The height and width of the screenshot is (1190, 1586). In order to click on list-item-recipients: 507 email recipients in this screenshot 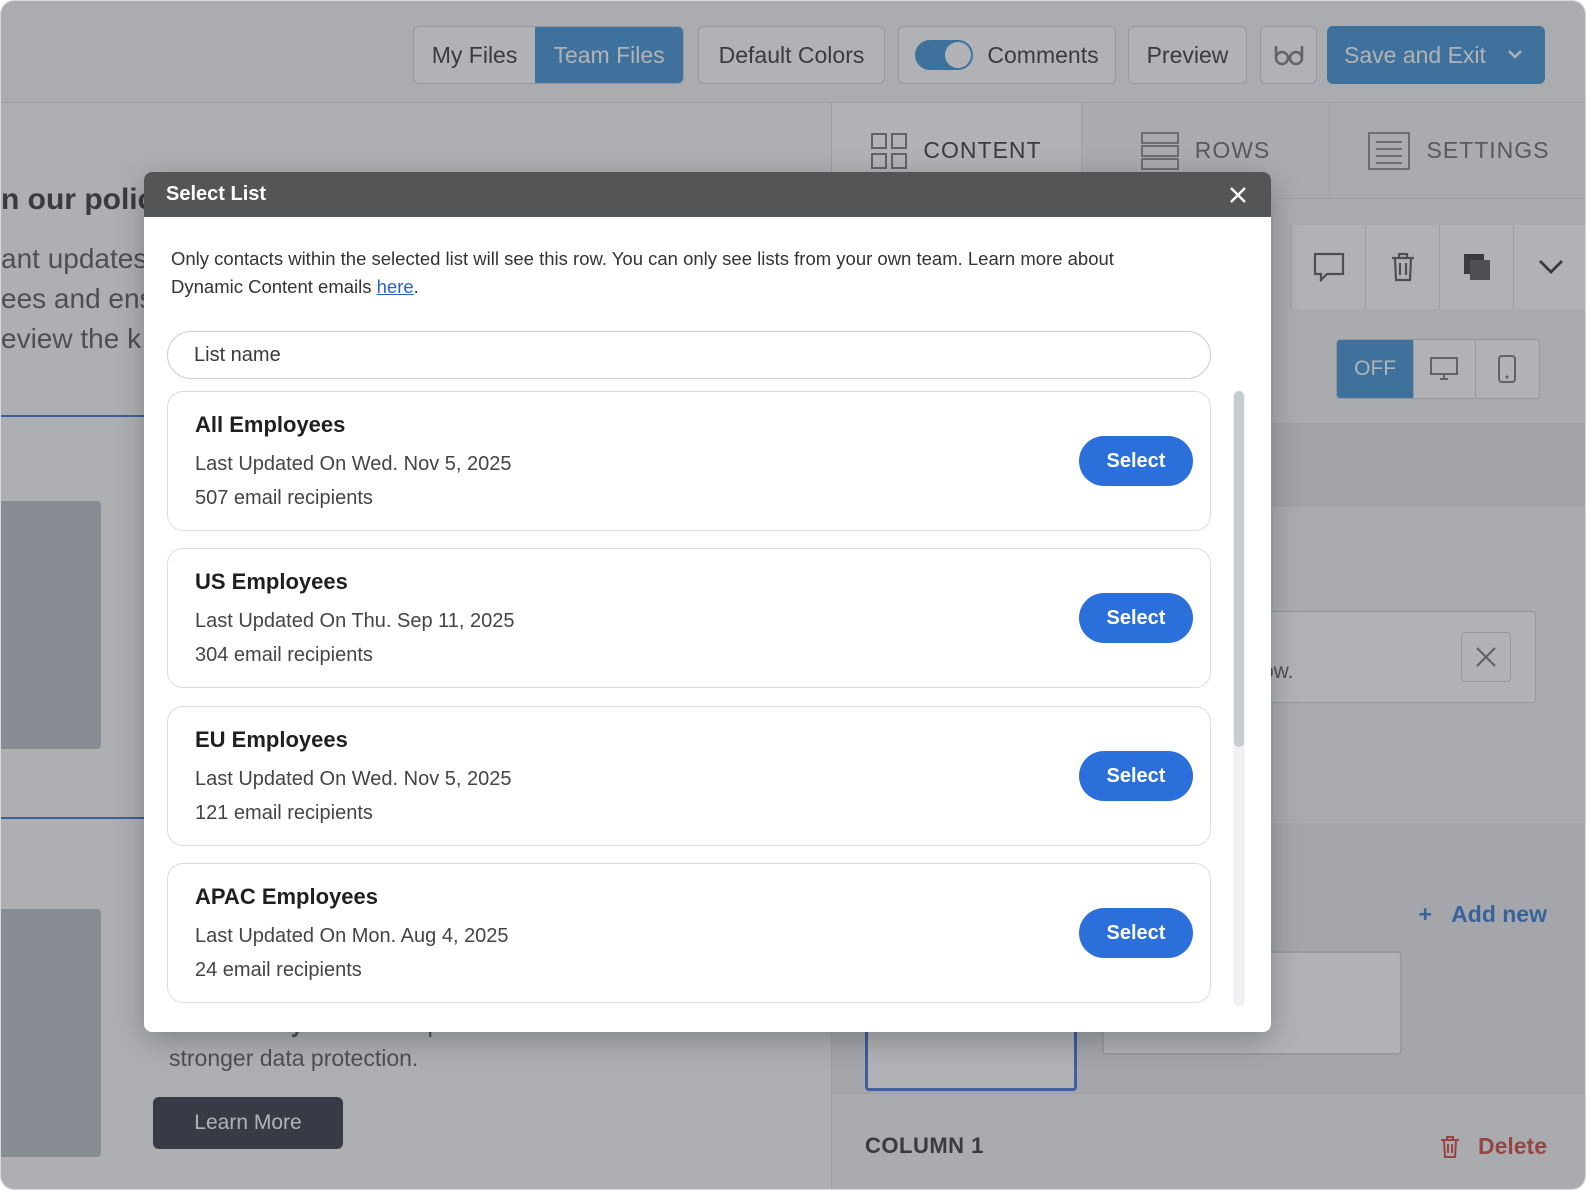, I will do `click(284, 498)`.